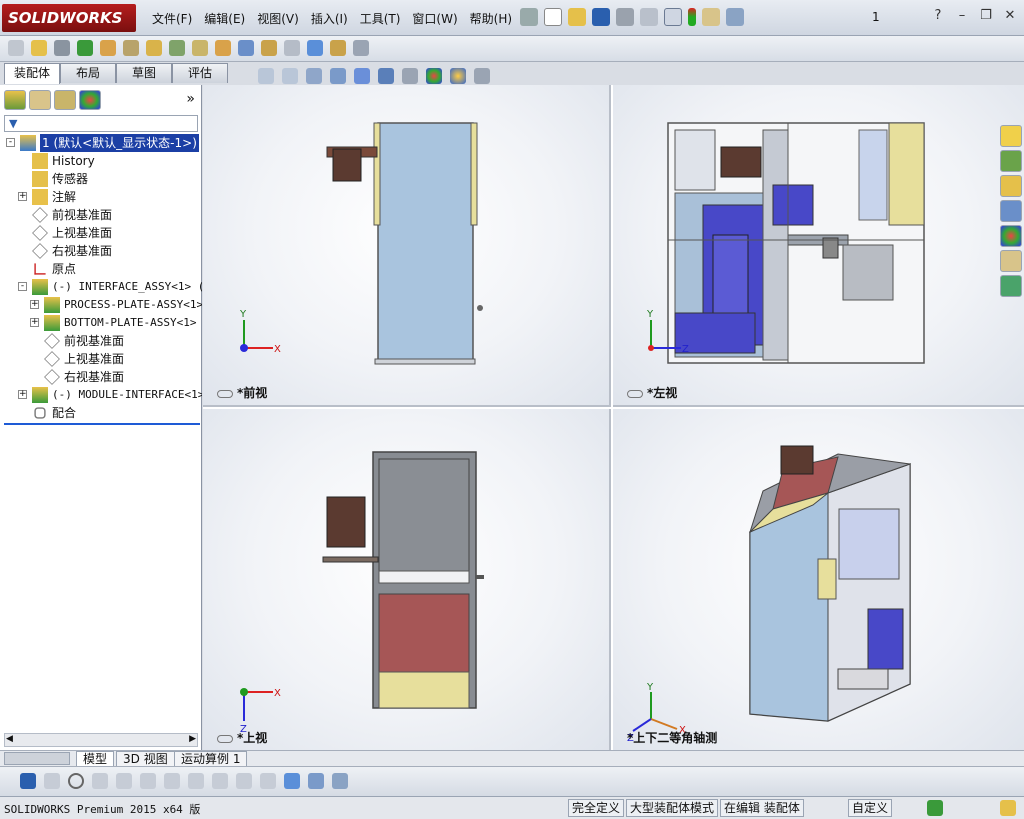 Image resolution: width=1024 pixels, height=819 pixels. I want to click on tree-item: - 1 (默认<默认_显示状态-1>), so click(101, 143).